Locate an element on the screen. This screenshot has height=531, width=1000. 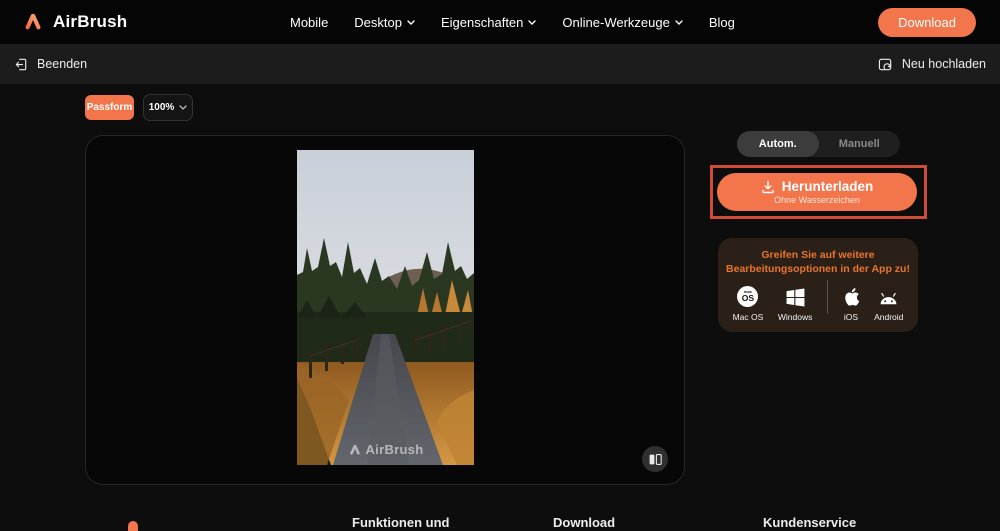
reupload-label: Neu hochladen is located at coordinates (943, 64).